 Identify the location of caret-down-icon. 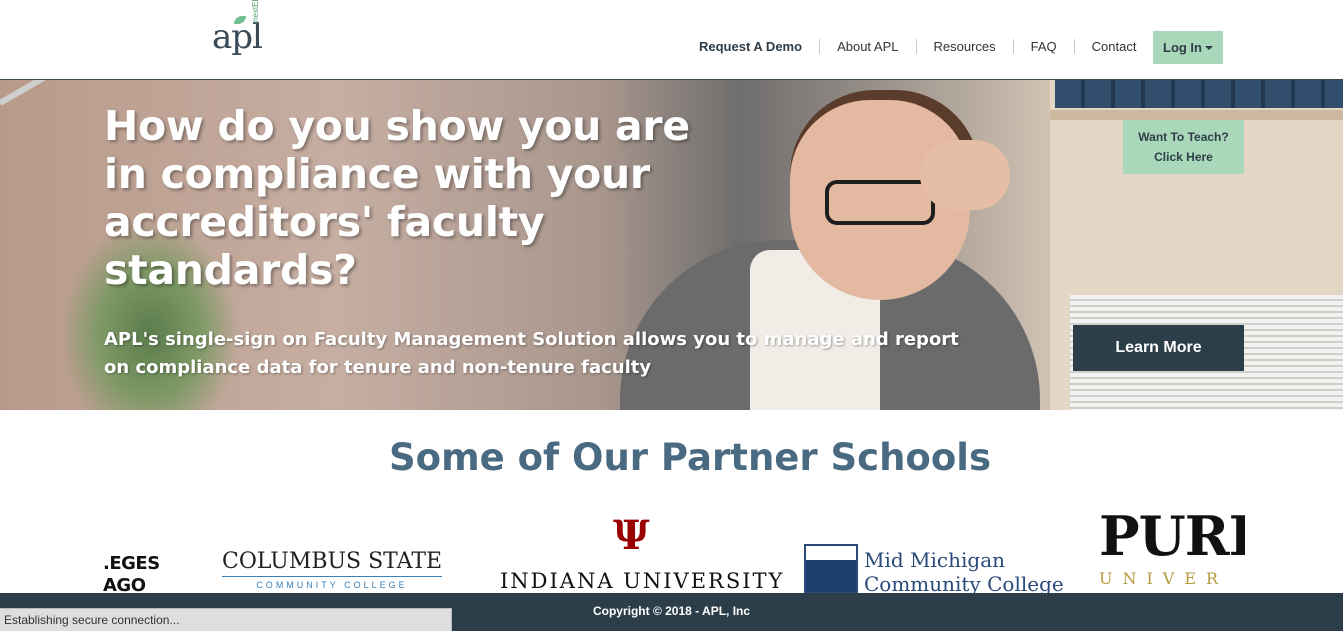
(1209, 47).